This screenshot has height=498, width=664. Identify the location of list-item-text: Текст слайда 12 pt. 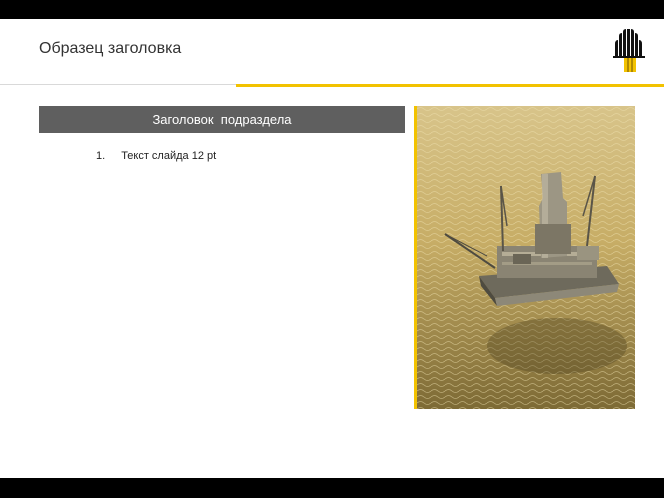
(169, 156).